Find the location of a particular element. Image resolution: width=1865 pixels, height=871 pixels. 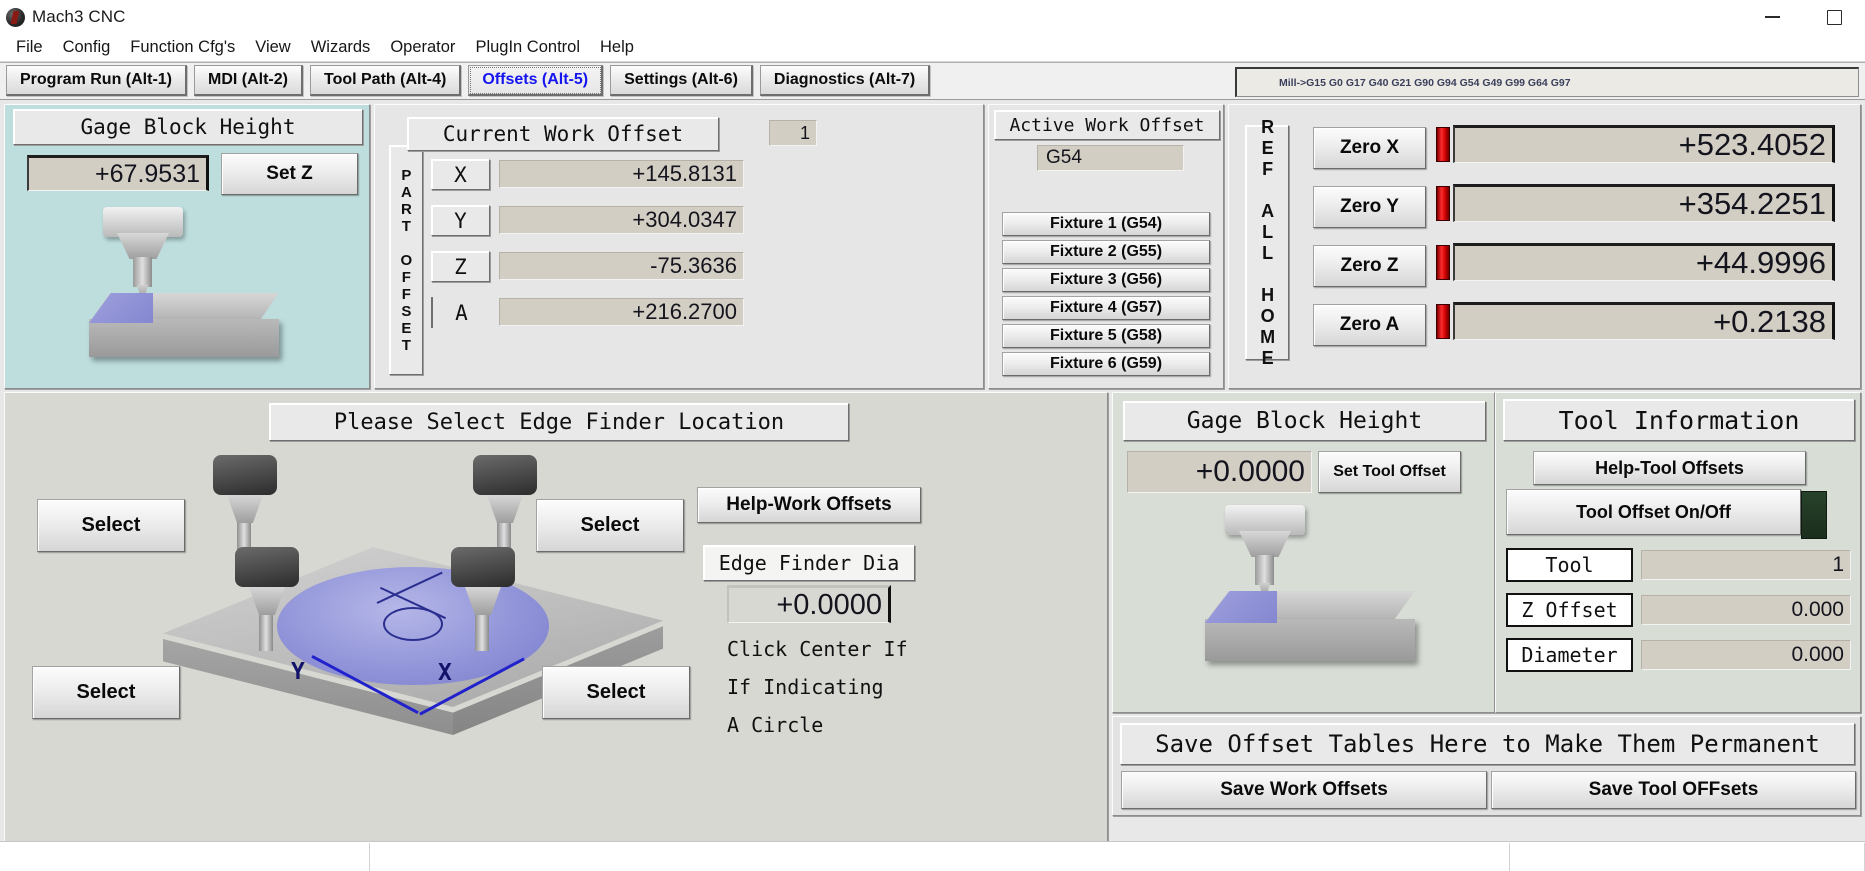

edge-finder-axis-x-label: X is located at coordinates (445, 673).